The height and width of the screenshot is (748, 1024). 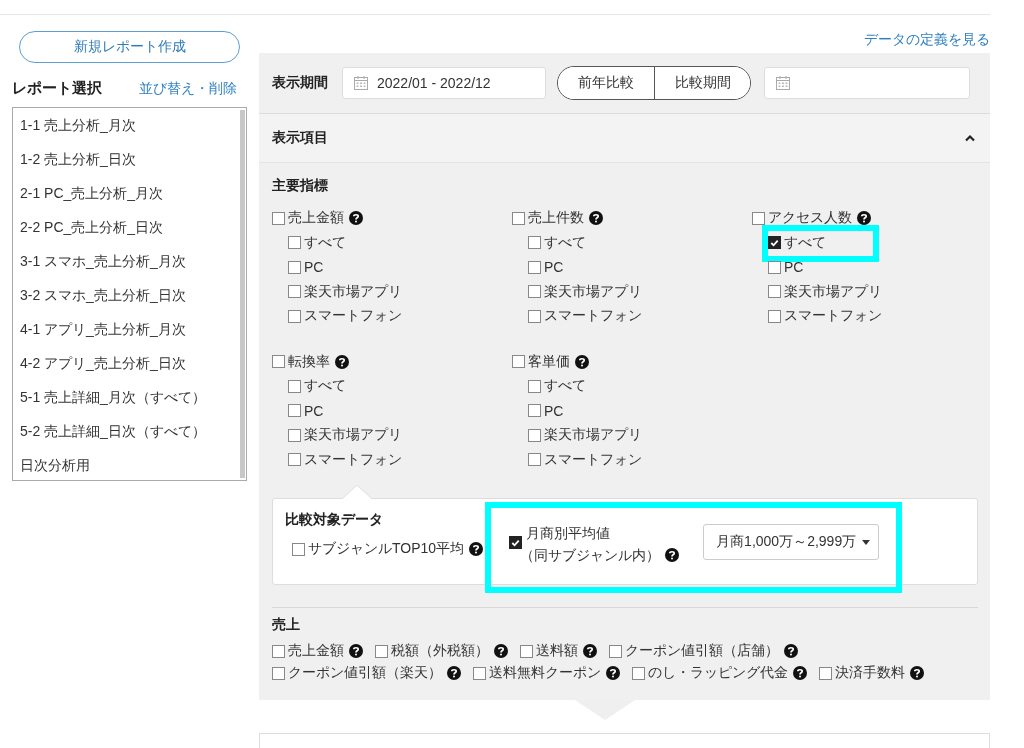 What do you see at coordinates (126, 367) in the screenshot?
I see `report-list-item: 4-2 アプリ_売上分析_日次` at bounding box center [126, 367].